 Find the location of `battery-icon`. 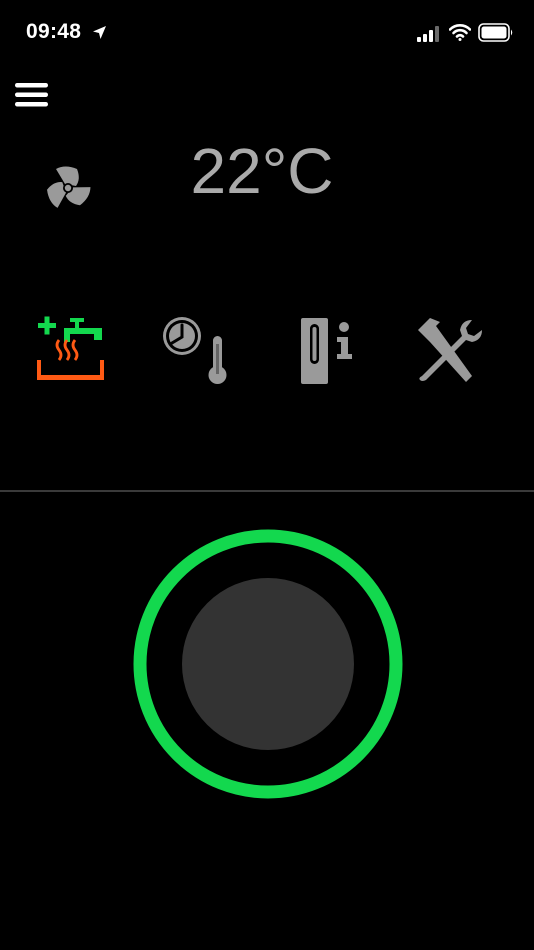

battery-icon is located at coordinates (495, 32).